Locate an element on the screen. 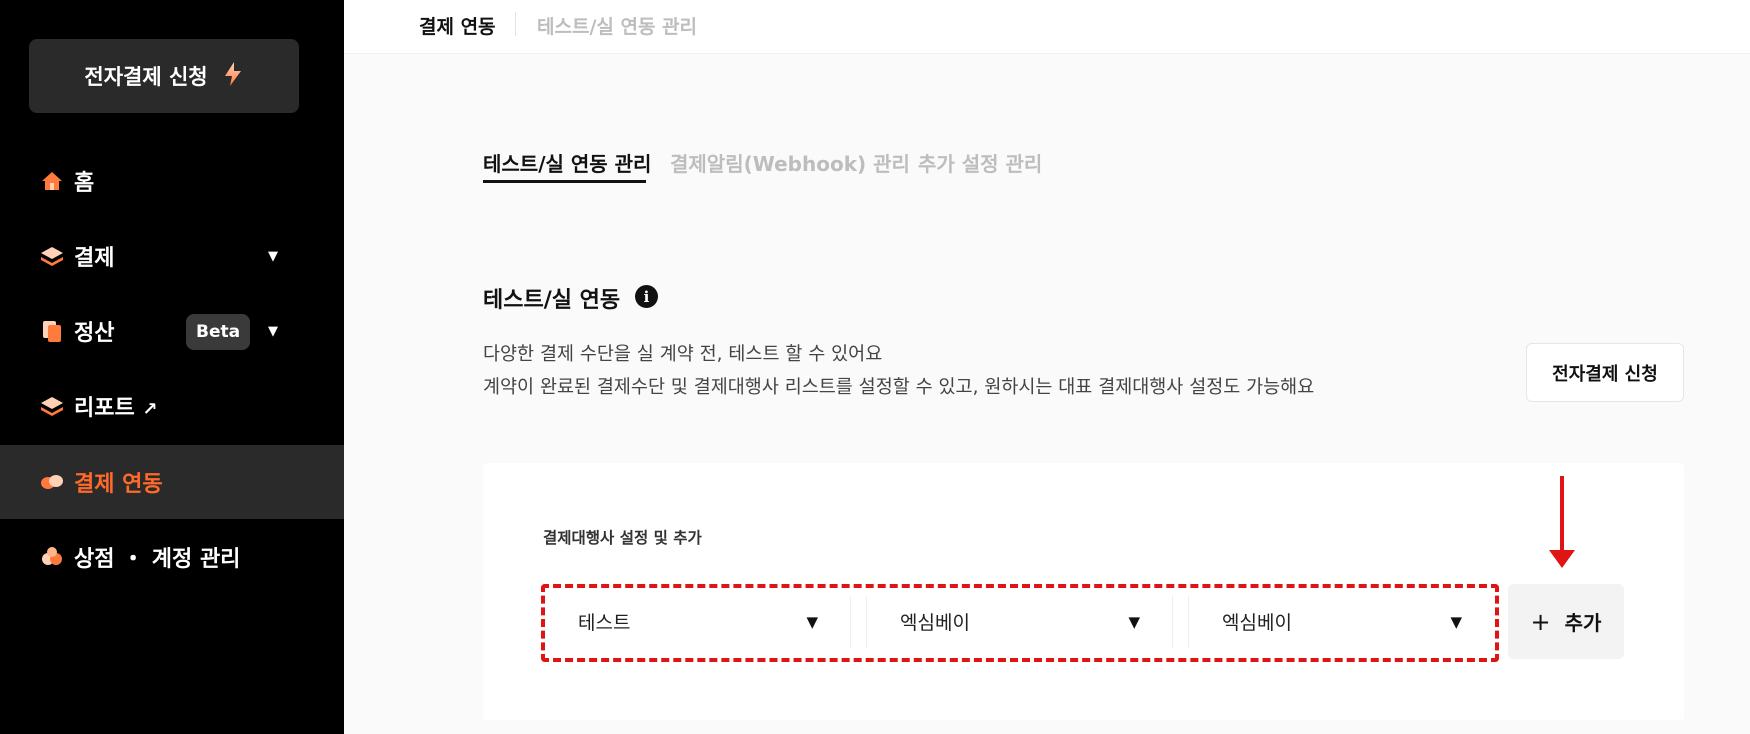 This screenshot has width=1750, height=734. select-value: 테스트 is located at coordinates (604, 623).